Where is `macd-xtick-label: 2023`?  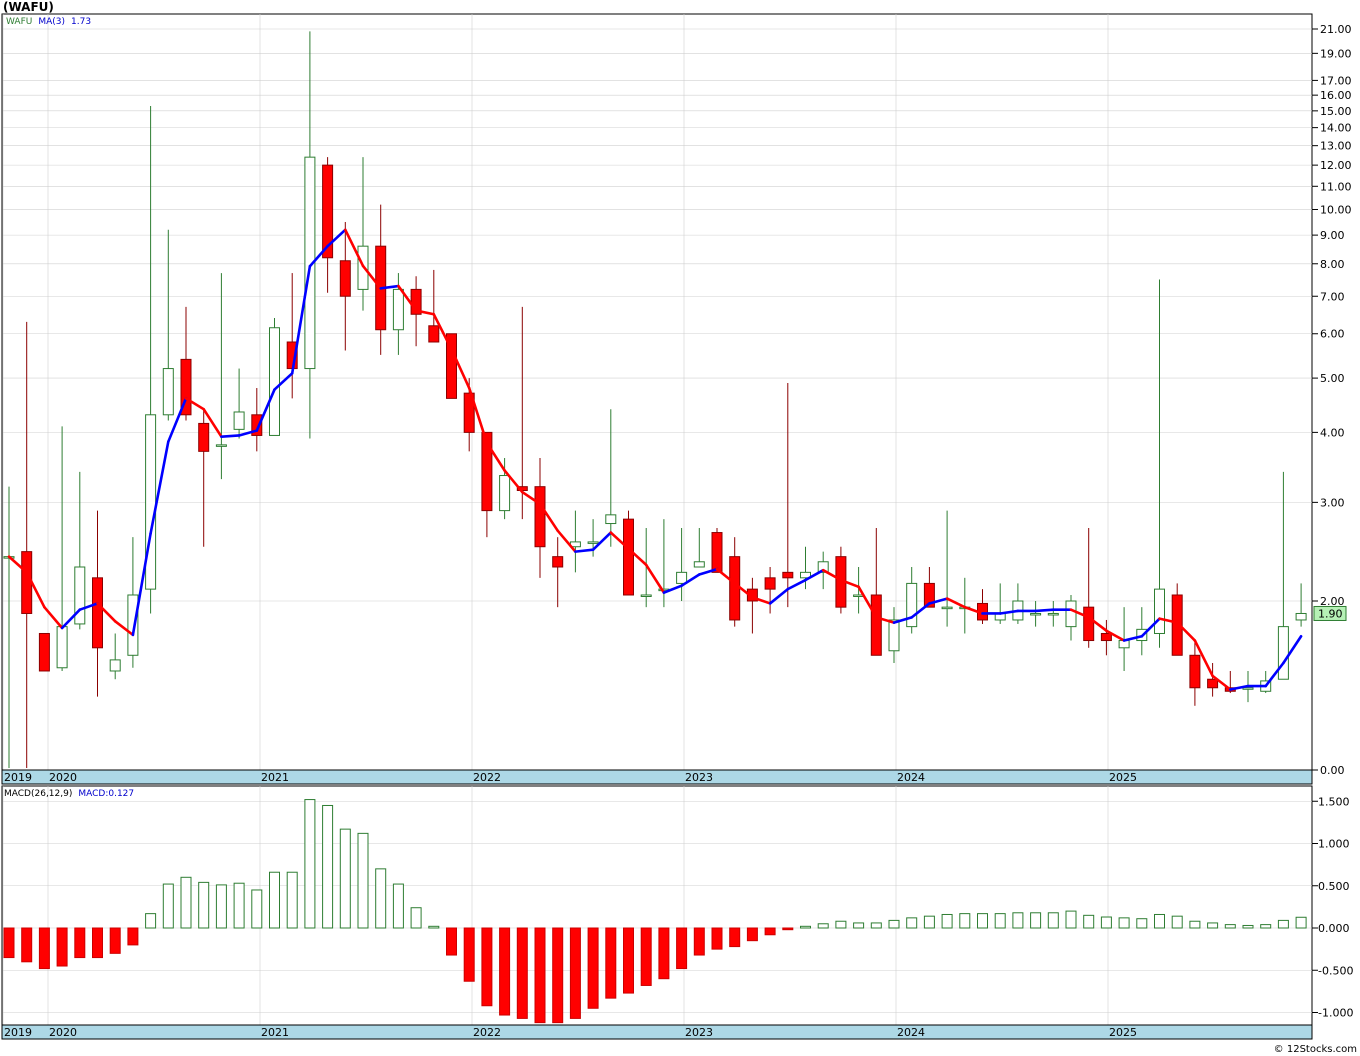 macd-xtick-label: 2023 is located at coordinates (699, 1032).